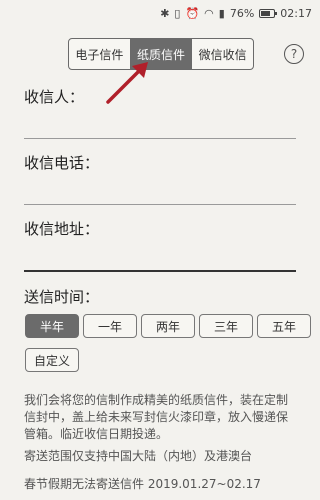 The height and width of the screenshot is (500, 320). Describe the element at coordinates (242, 13) in the screenshot. I see `battery-percent: 76%` at that location.